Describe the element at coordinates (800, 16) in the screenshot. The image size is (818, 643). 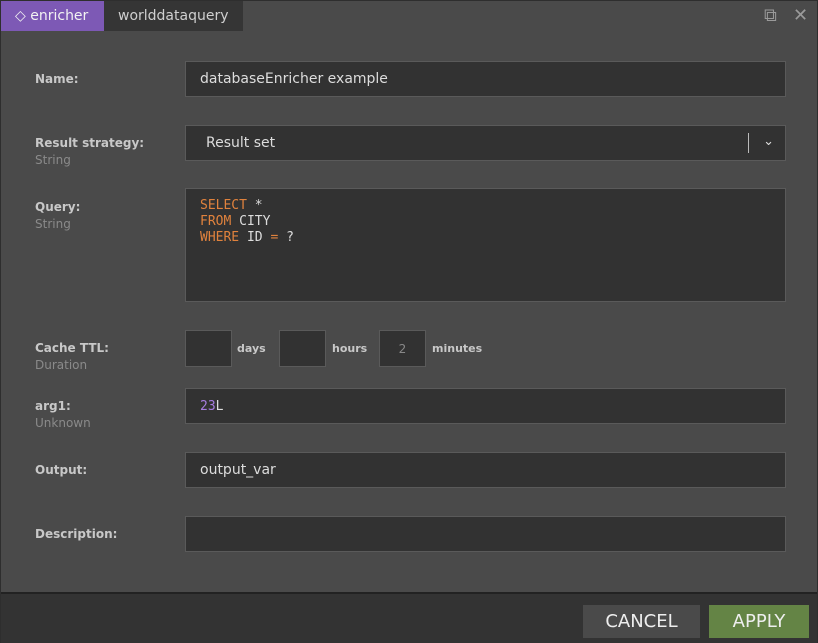
I see `close-icon: ✕` at that location.